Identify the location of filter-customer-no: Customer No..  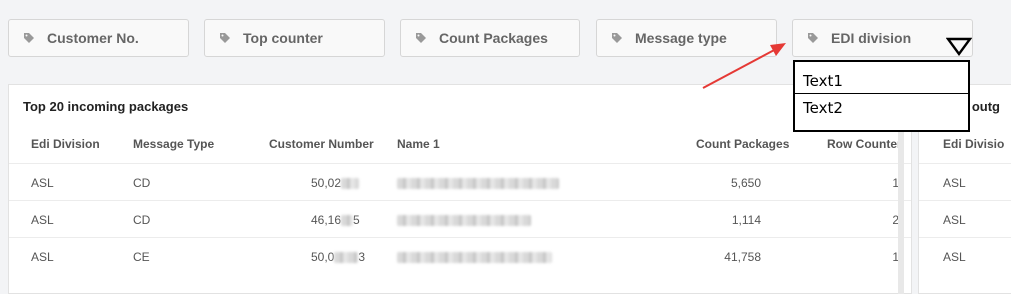
(98, 38).